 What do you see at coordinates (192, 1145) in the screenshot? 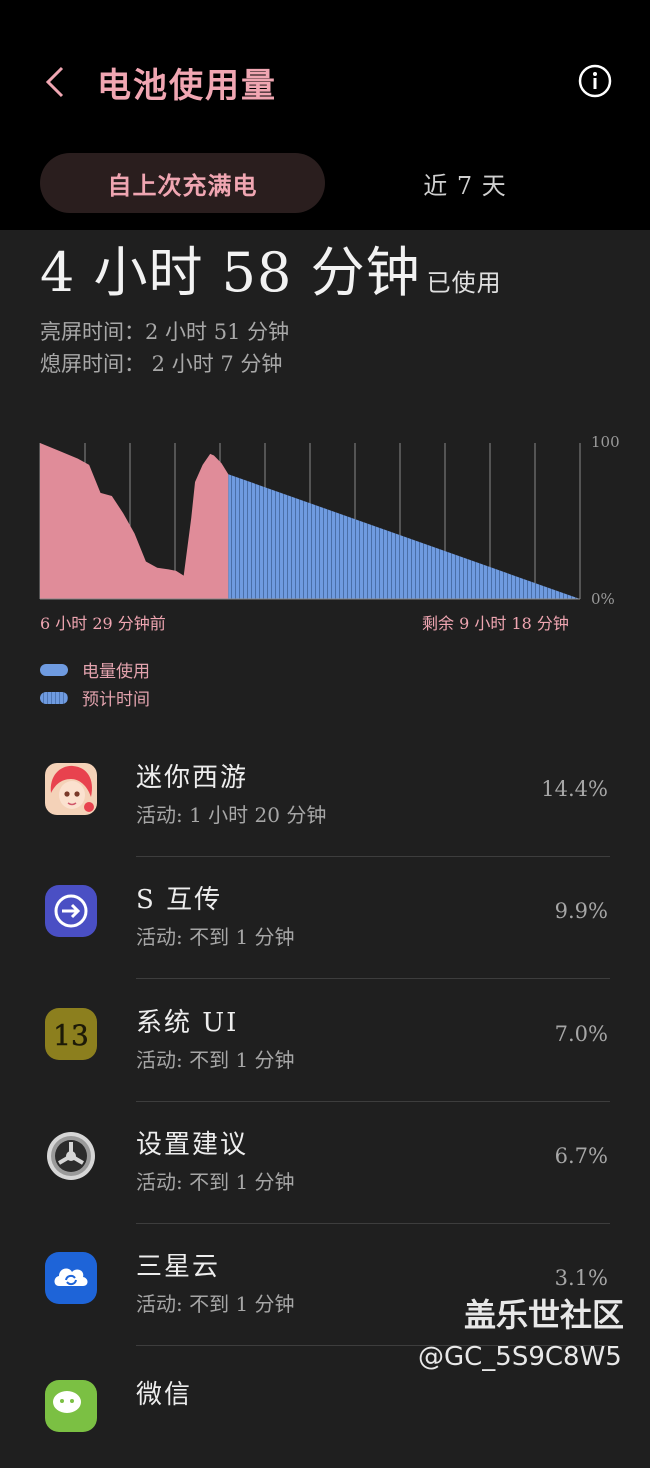
I see `app-name: 设置建议` at bounding box center [192, 1145].